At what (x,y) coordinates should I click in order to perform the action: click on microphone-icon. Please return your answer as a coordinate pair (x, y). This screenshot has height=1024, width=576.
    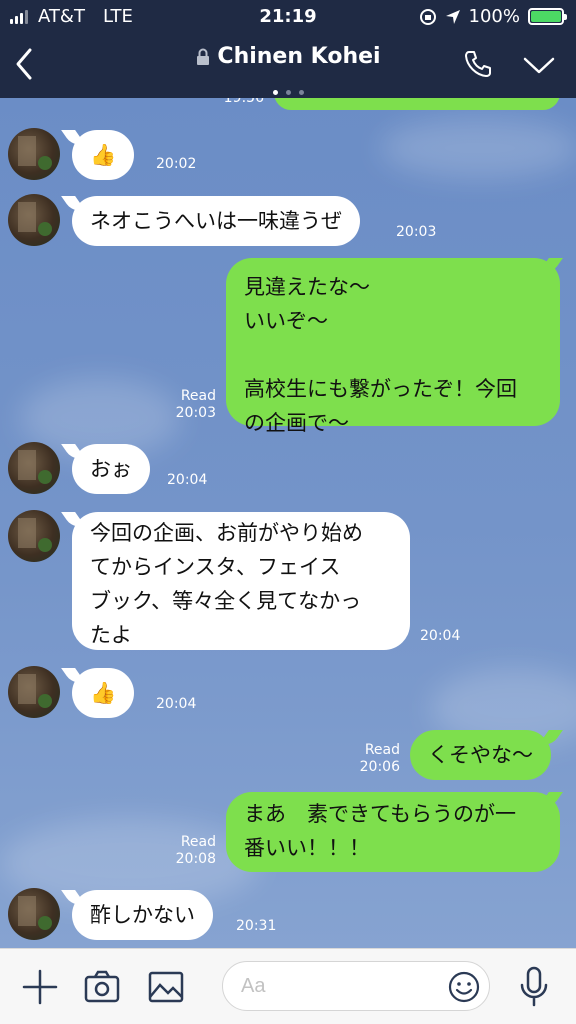
    Looking at the image, I should click on (534, 987).